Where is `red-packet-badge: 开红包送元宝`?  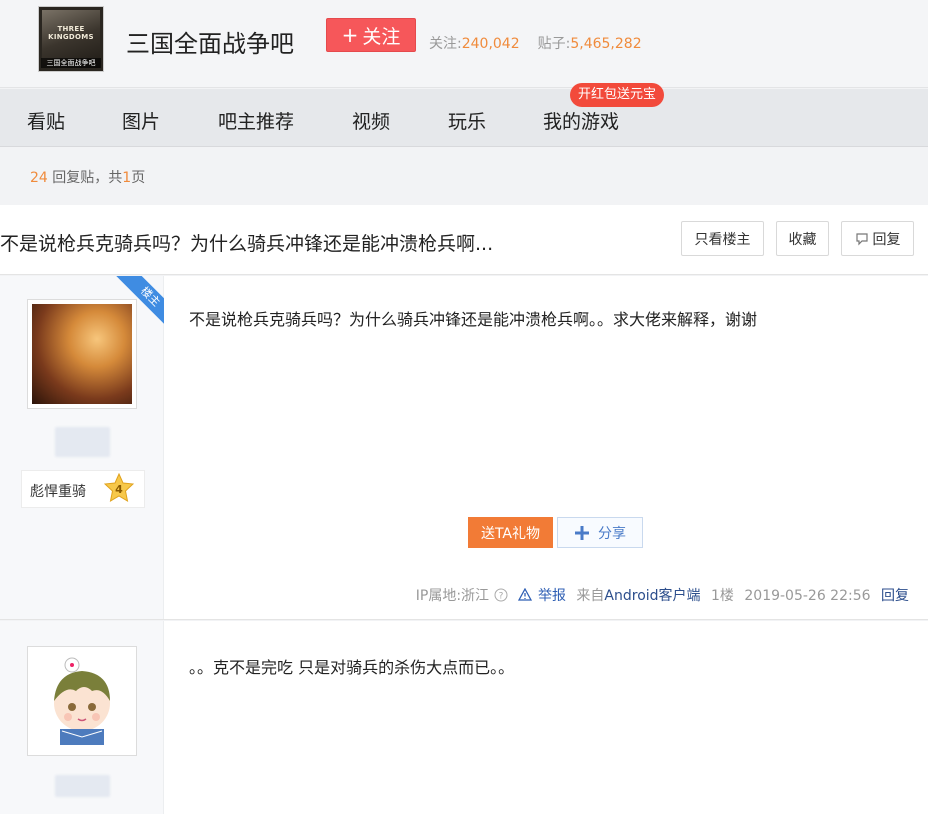
red-packet-badge: 开红包送元宝 is located at coordinates (617, 95).